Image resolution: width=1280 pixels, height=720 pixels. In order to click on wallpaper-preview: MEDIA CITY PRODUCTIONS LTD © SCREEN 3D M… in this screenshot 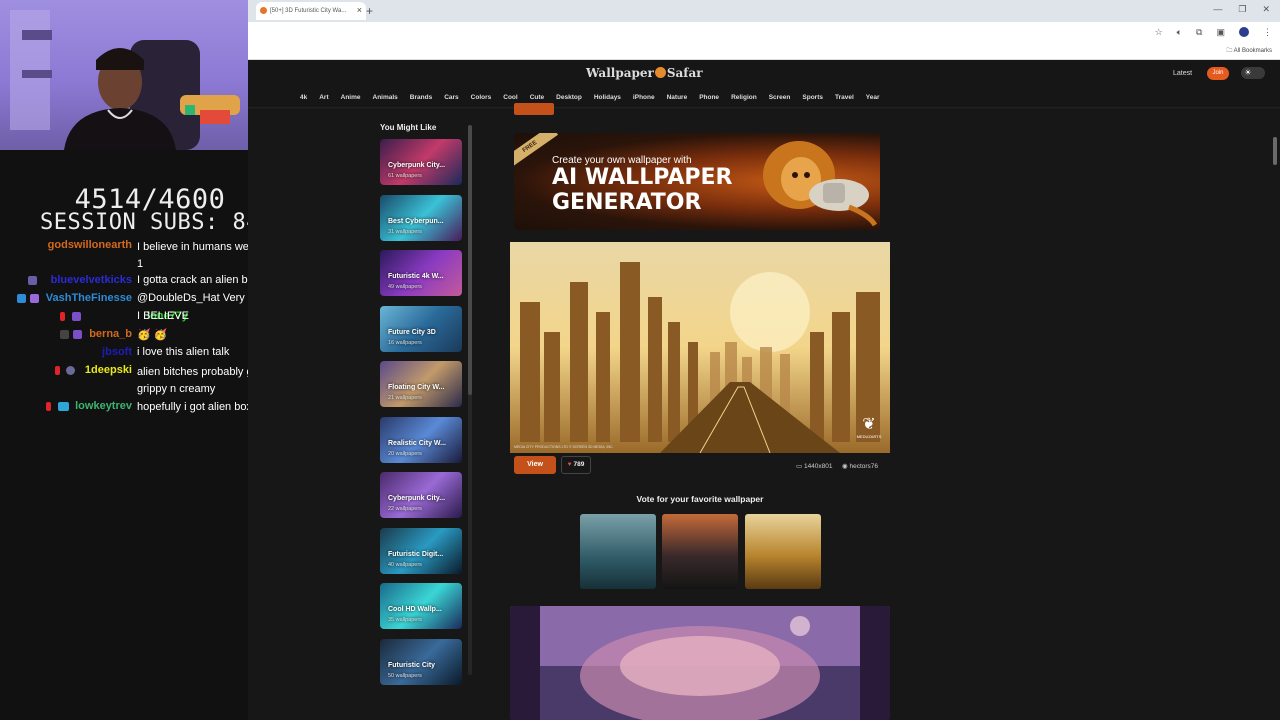, I will do `click(700, 347)`.